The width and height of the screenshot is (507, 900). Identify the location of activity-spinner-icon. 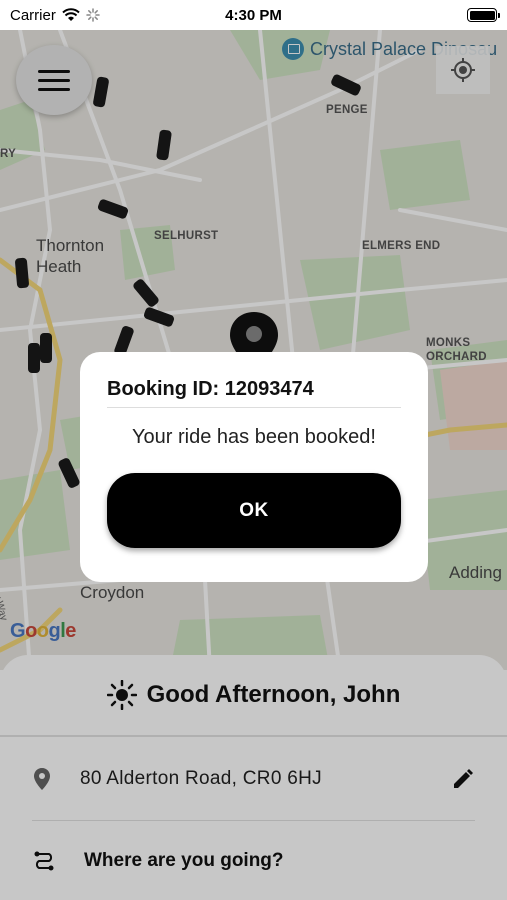
(93, 15).